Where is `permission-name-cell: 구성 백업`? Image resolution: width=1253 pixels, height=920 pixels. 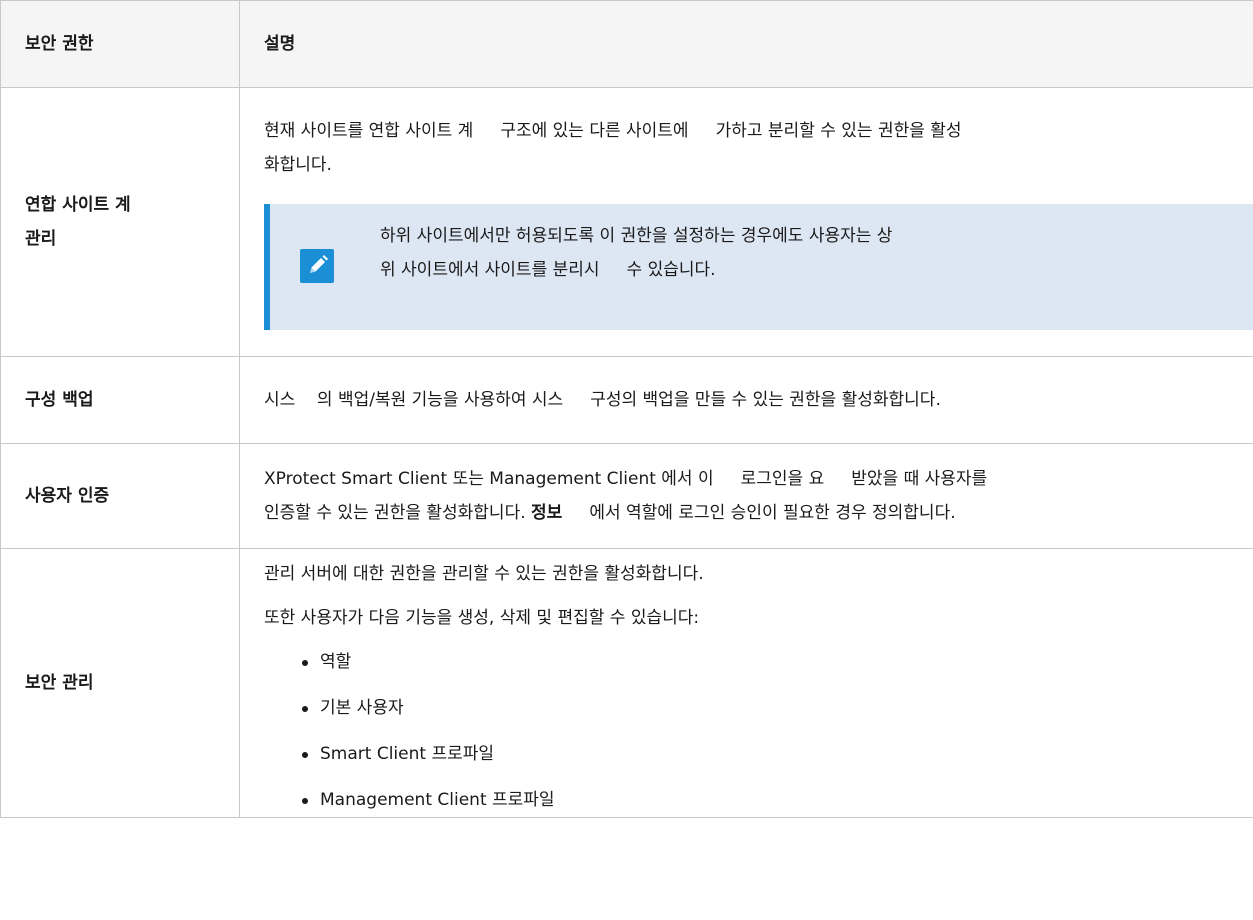 permission-name-cell: 구성 백업 is located at coordinates (120, 400).